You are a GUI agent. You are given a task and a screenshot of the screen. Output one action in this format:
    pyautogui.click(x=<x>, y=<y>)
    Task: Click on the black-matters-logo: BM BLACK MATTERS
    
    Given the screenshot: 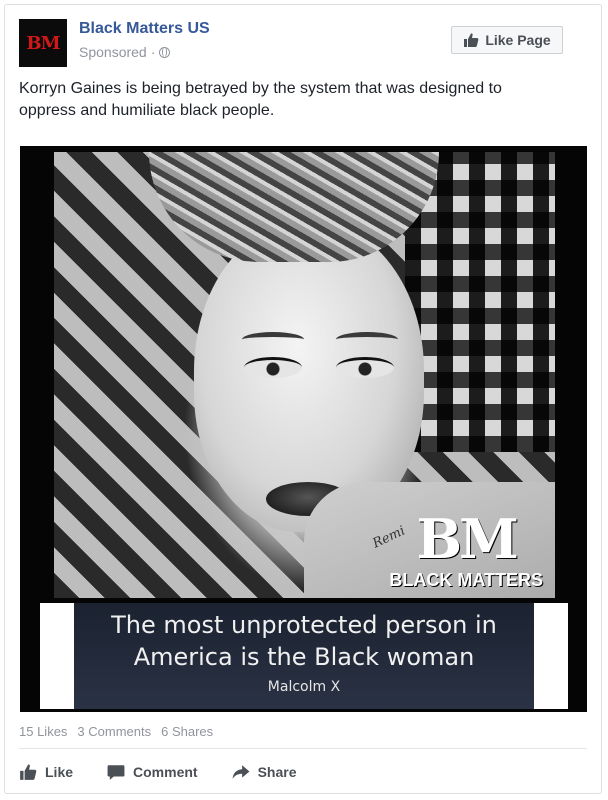 What is the action you would take?
    pyautogui.click(x=466, y=551)
    